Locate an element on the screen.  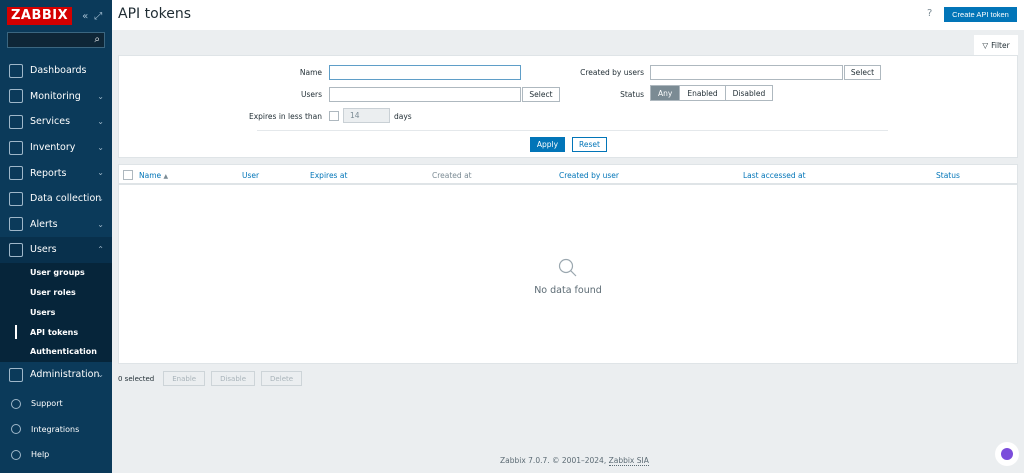
nav-item-administration: Administration ⌄ is located at coordinates (56, 375).